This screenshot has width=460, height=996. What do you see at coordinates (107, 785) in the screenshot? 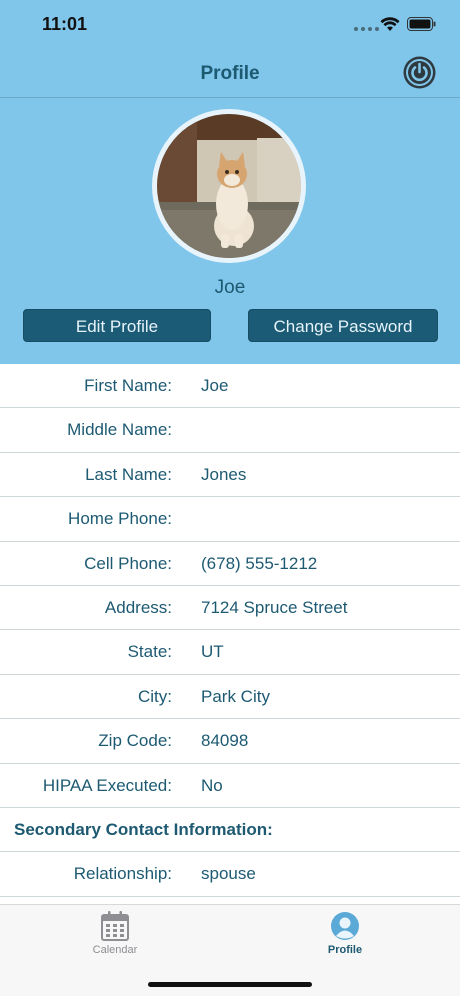
I see `hipaa-label: HIPAA Executed:` at bounding box center [107, 785].